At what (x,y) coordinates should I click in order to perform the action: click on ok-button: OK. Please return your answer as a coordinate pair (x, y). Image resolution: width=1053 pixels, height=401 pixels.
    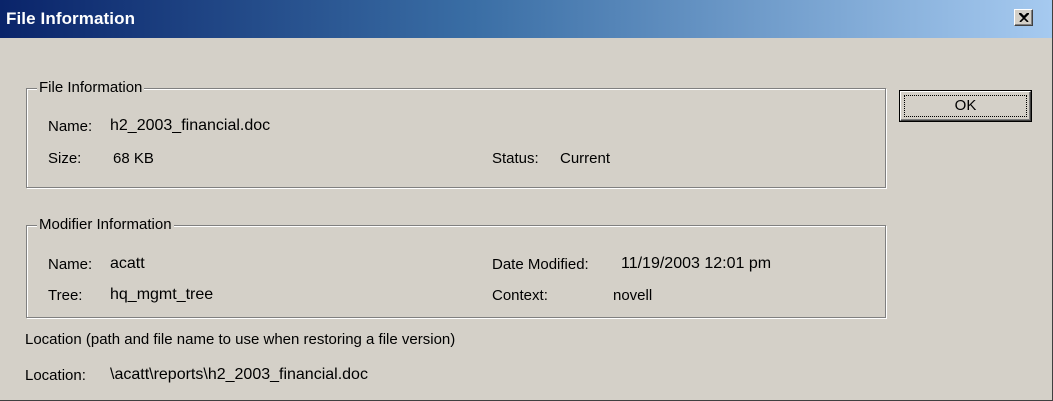
    Looking at the image, I should click on (965, 106).